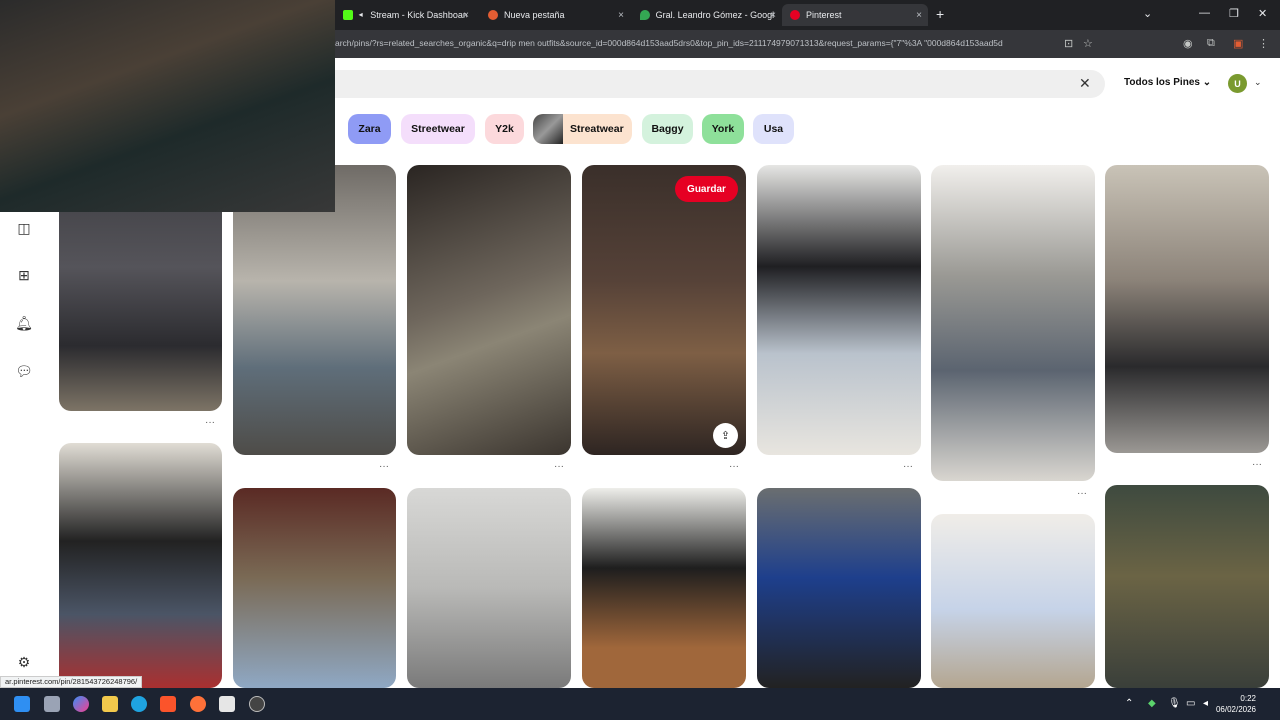  What do you see at coordinates (1236, 704) in the screenshot?
I see `clock: 0:22 06/02/2026` at bounding box center [1236, 704].